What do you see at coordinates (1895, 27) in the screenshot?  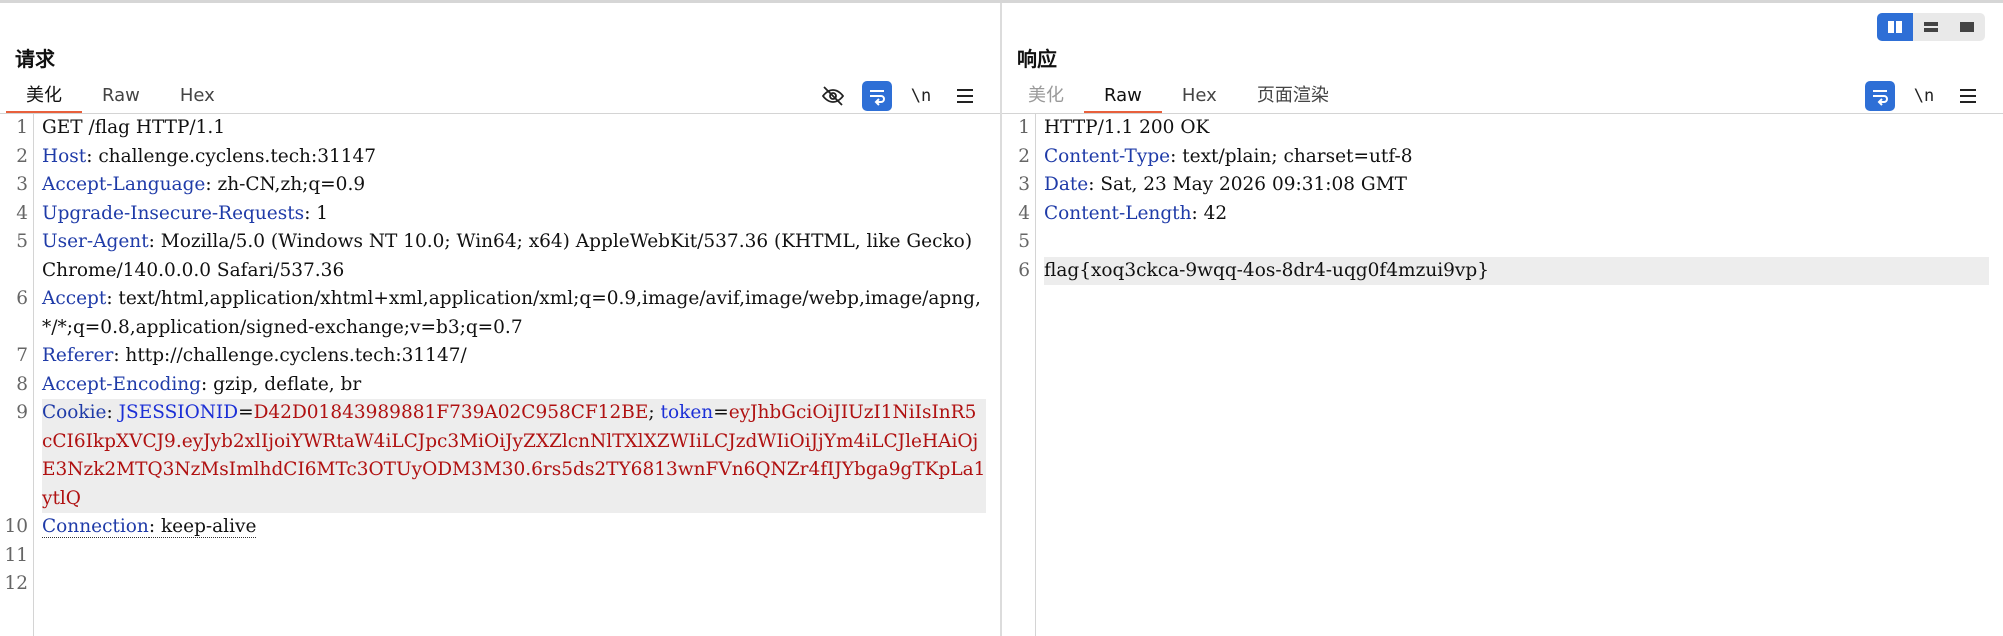 I see `split-columns-icon` at bounding box center [1895, 27].